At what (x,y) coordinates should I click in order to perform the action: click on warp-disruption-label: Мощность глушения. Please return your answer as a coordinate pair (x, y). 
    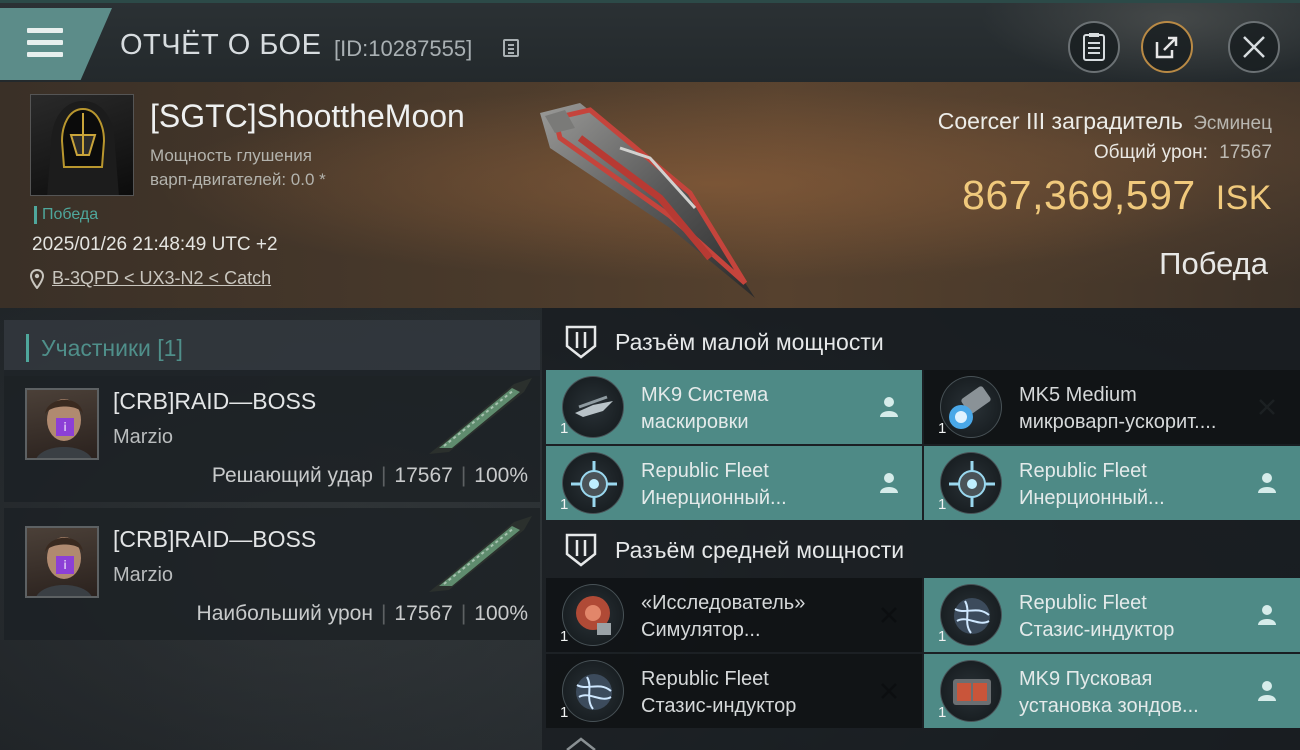
    Looking at the image, I should click on (231, 155).